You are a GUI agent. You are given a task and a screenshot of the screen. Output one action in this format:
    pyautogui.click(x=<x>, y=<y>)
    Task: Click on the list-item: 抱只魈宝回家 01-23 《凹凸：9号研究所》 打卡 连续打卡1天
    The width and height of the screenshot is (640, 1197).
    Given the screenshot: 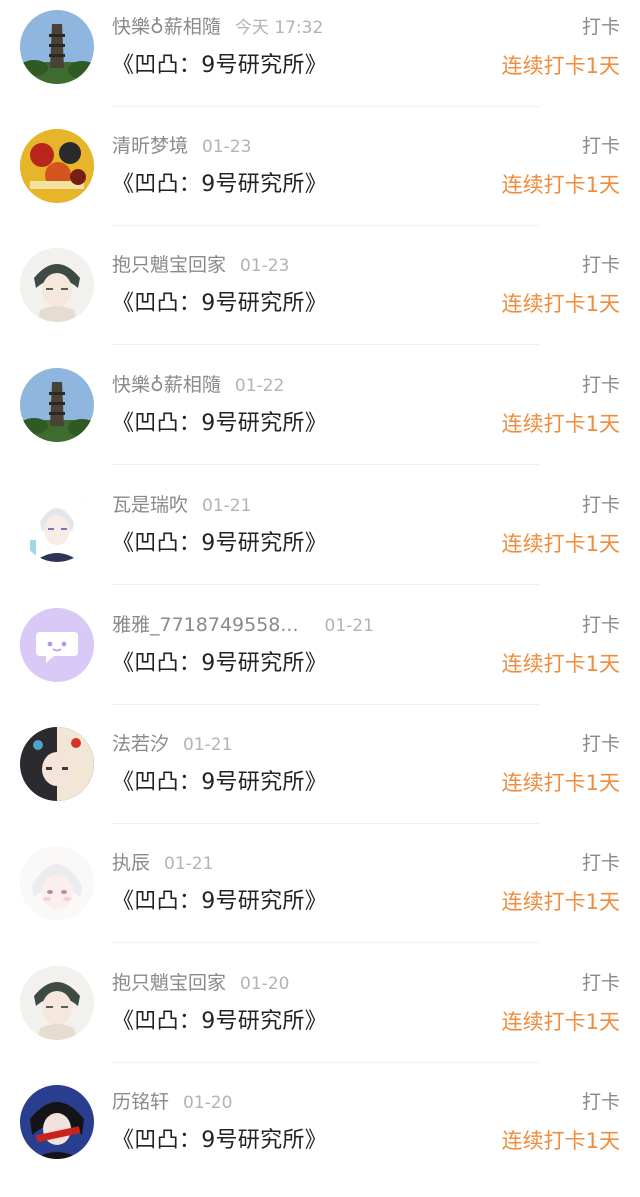 What is the action you would take?
    pyautogui.click(x=320, y=300)
    